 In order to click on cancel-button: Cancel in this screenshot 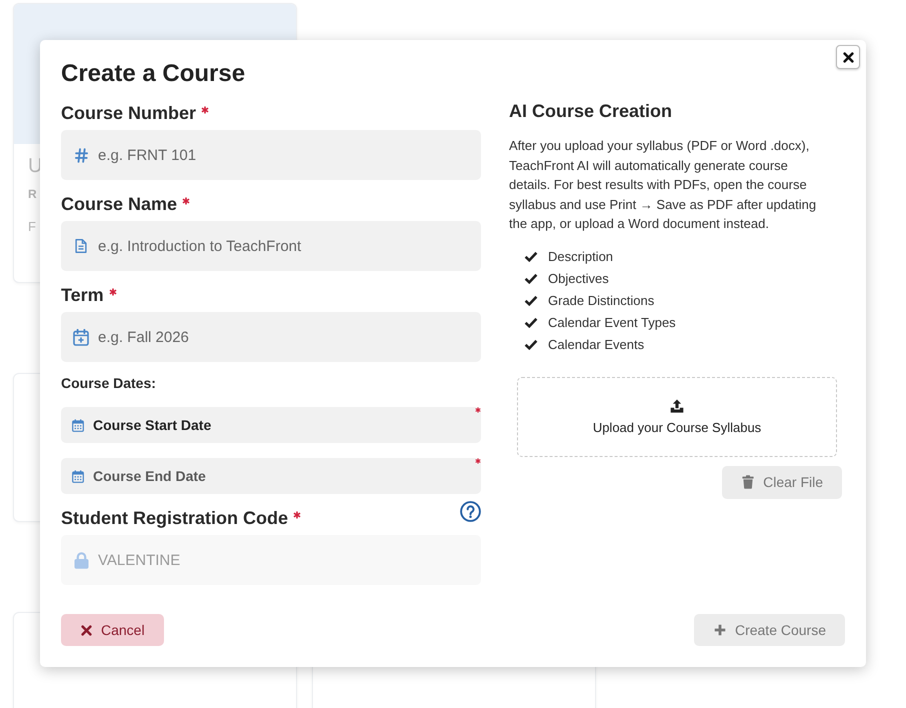, I will do `click(112, 630)`.